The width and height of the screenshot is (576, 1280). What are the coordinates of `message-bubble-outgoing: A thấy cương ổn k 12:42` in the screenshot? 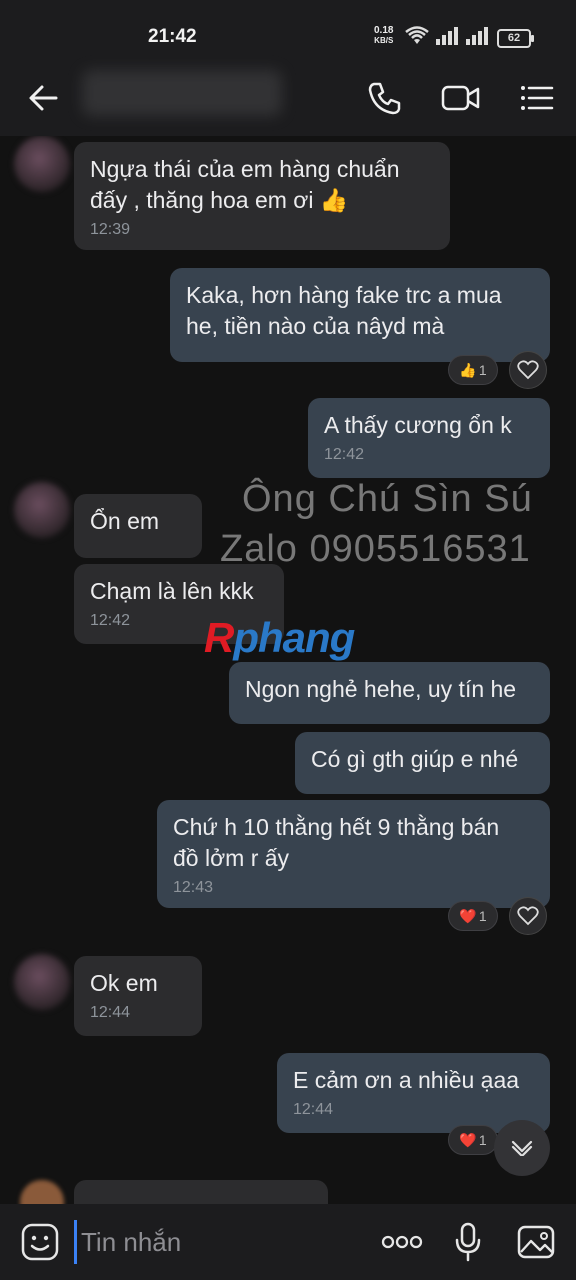 It's located at (429, 438).